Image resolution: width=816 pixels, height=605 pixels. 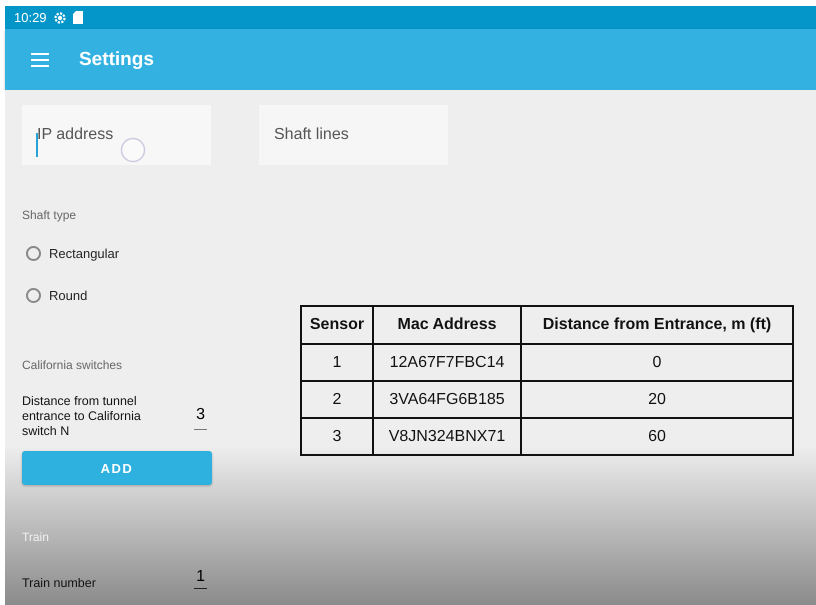 I want to click on column-header: Sensor, so click(x=337, y=325).